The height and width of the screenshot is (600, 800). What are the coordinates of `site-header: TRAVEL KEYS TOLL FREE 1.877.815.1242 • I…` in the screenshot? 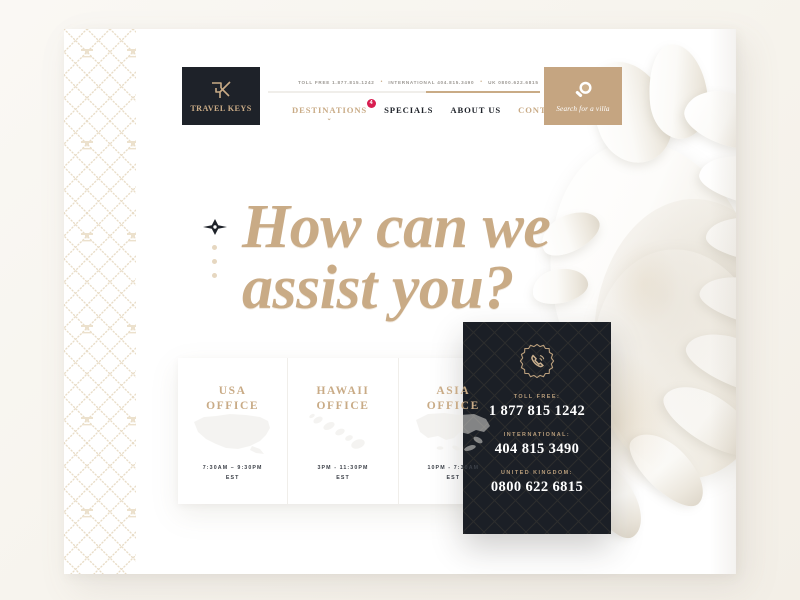 It's located at (402, 96).